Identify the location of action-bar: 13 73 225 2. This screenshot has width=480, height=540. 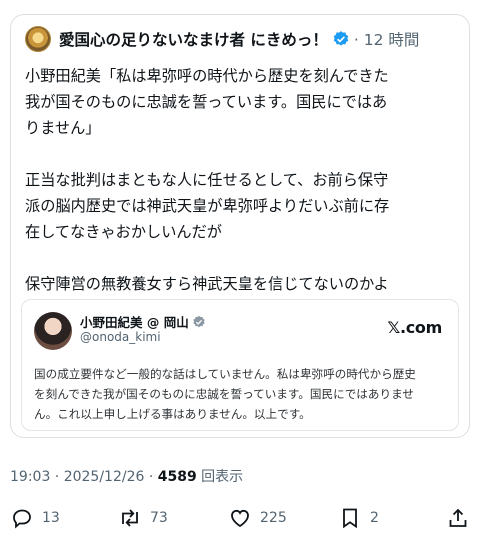
(240, 518).